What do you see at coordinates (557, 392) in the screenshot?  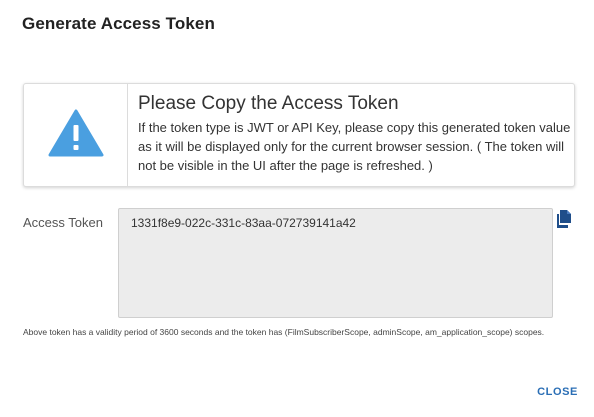 I see `close-button: CLOSE` at bounding box center [557, 392].